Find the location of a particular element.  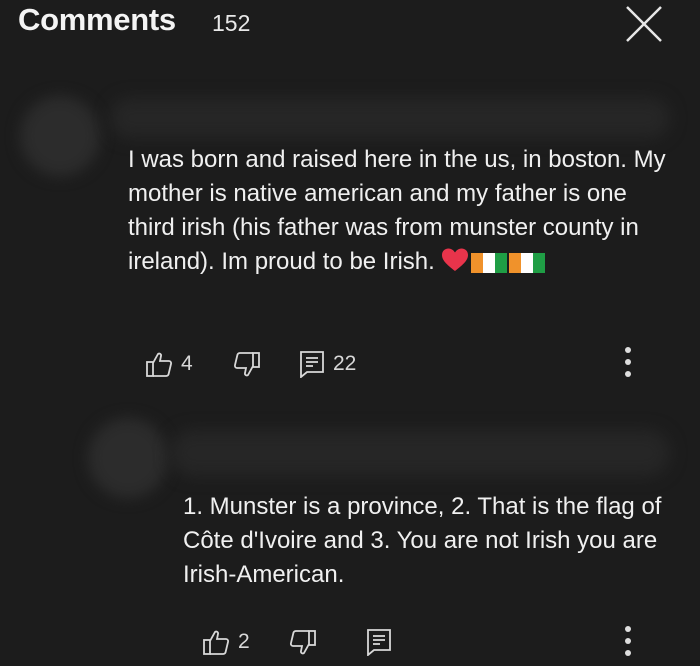

comments-header: Comments 152 is located at coordinates (350, 30).